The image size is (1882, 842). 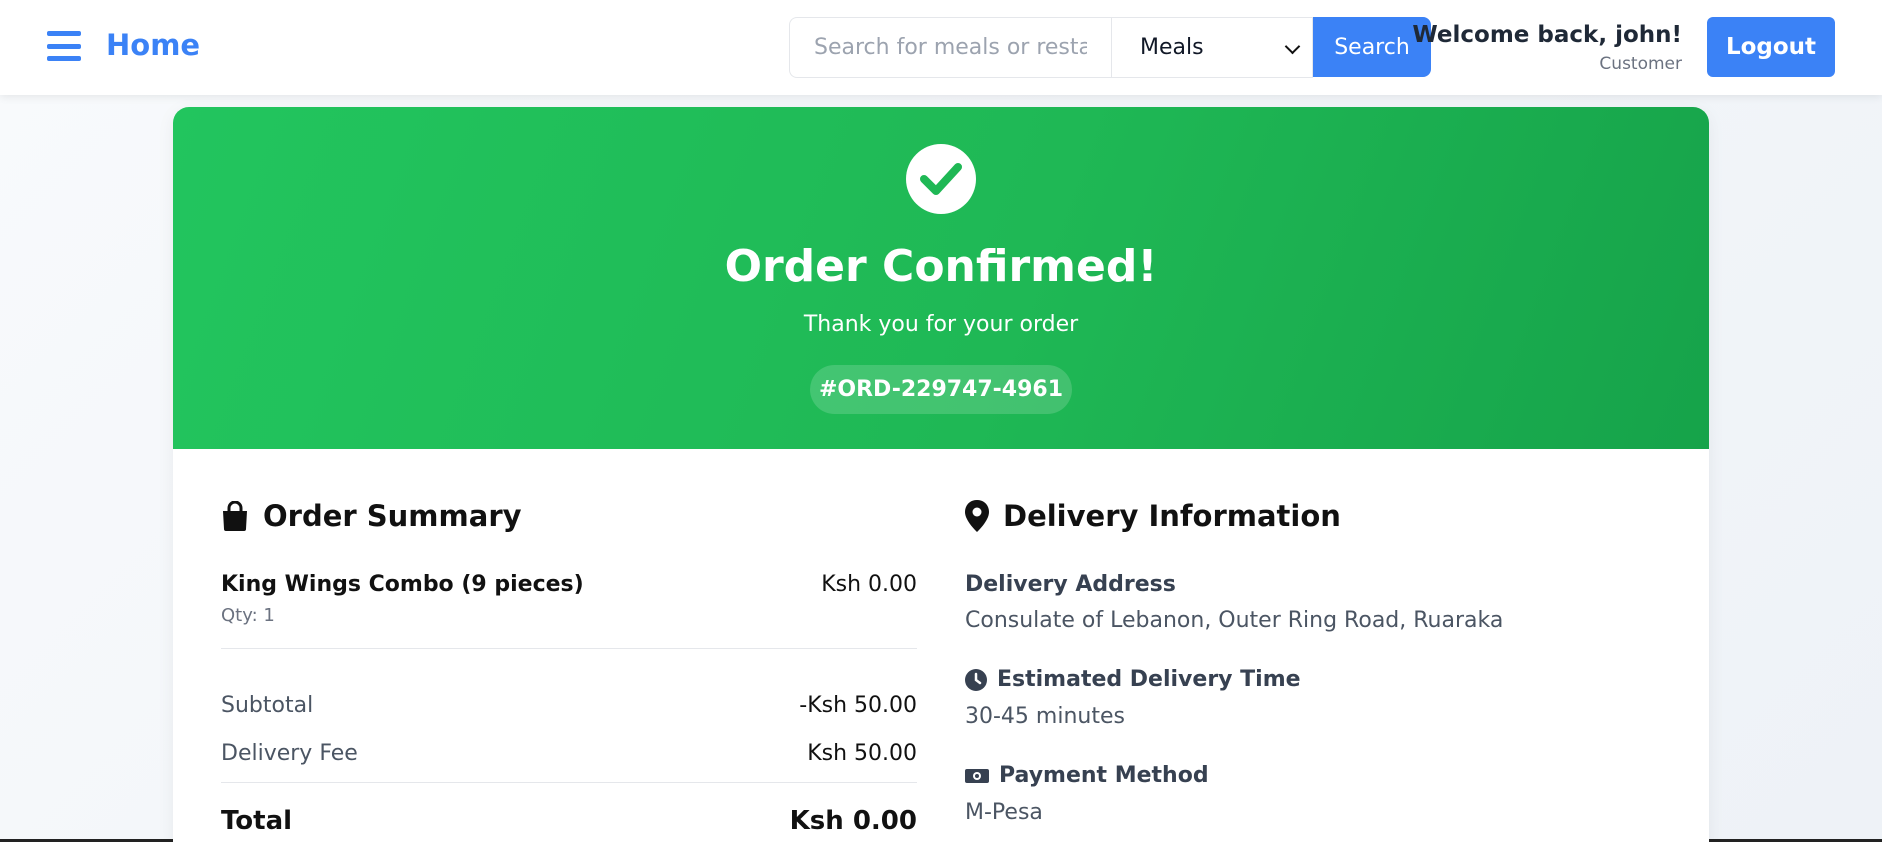 What do you see at coordinates (950, 47) in the screenshot?
I see `search-input` at bounding box center [950, 47].